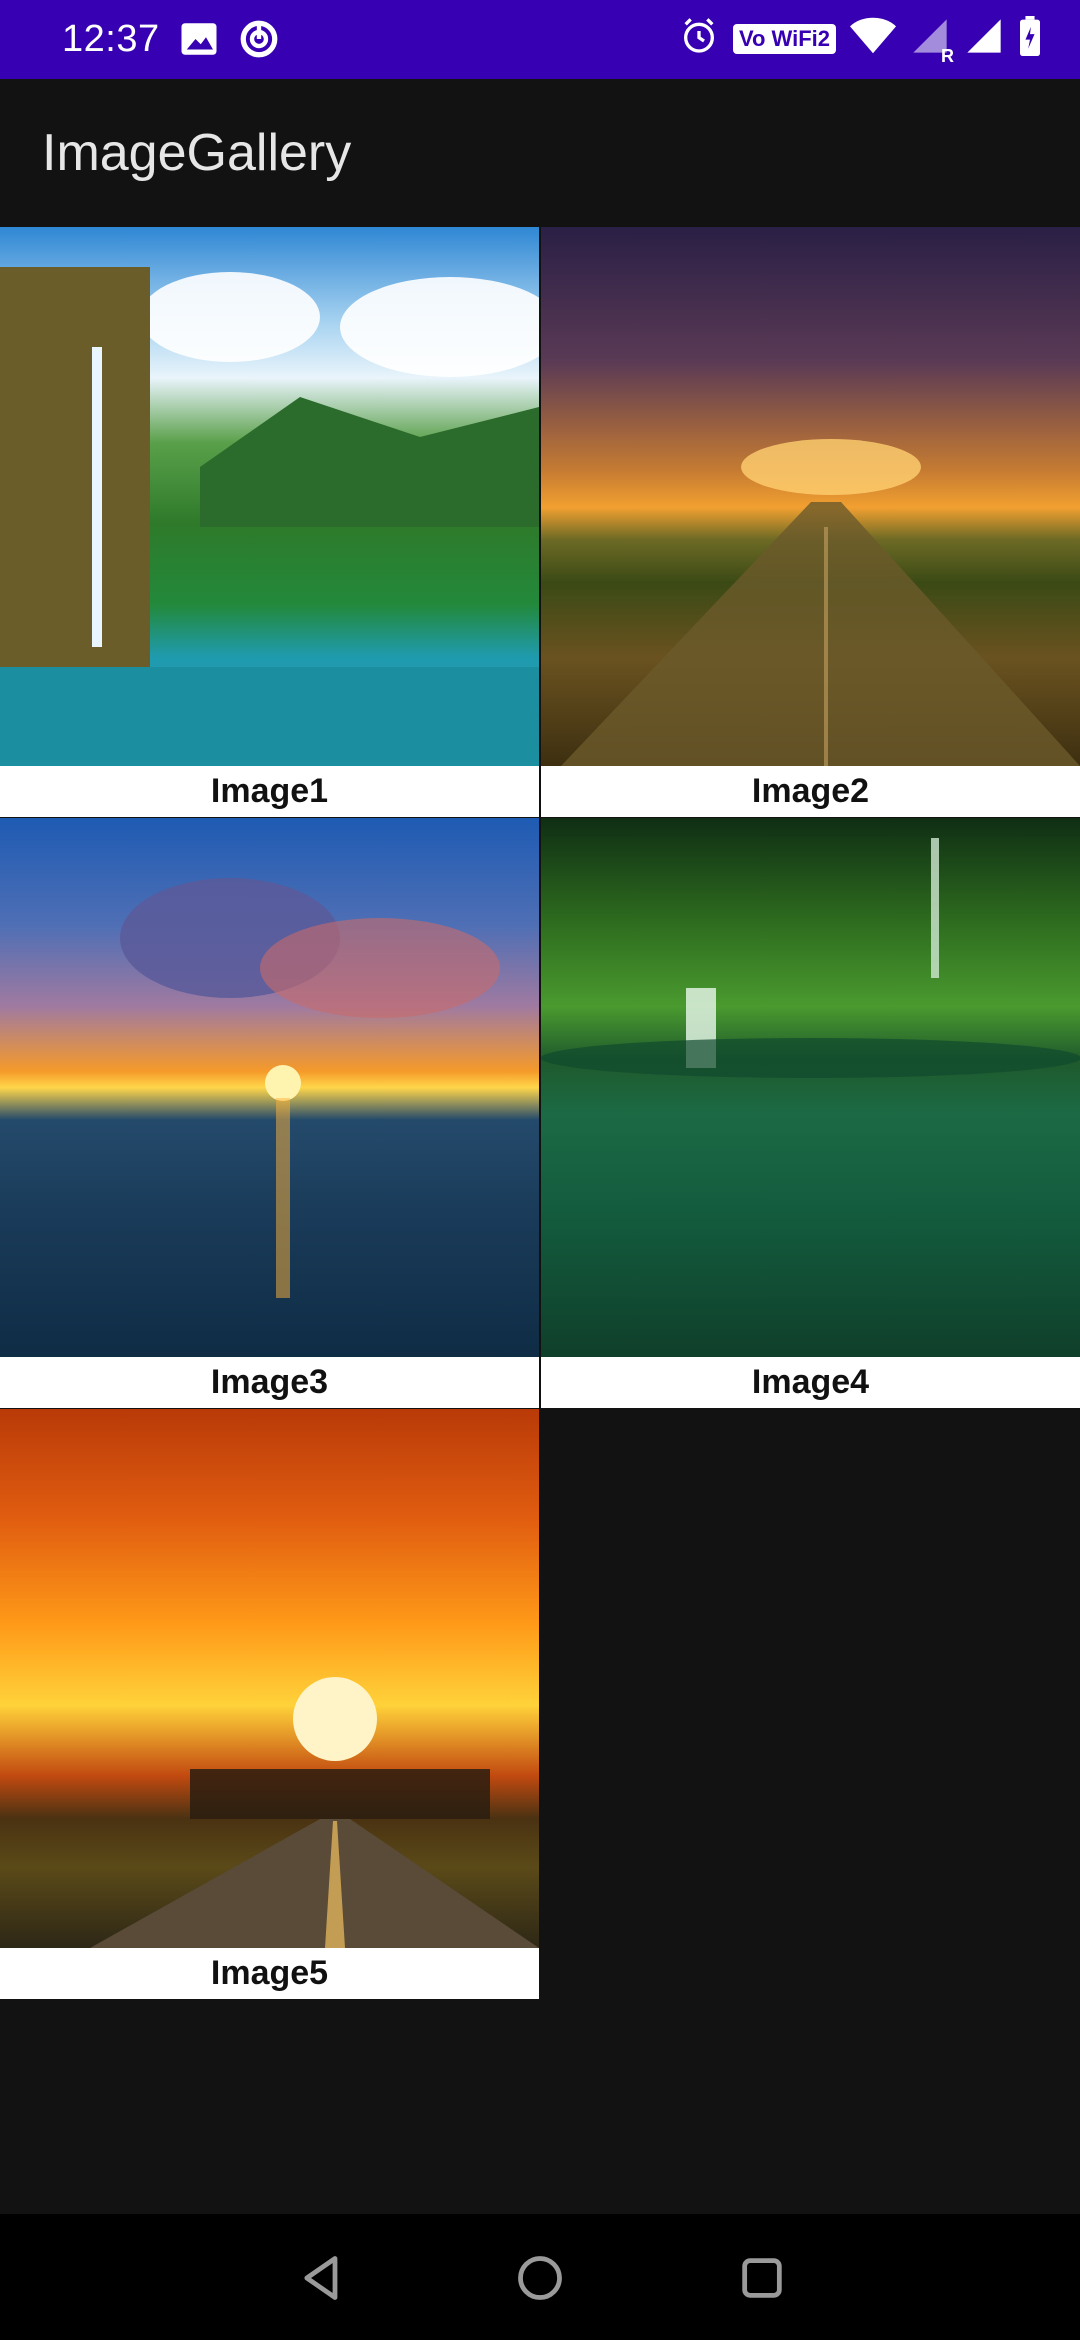 This screenshot has width=1080, height=2340. What do you see at coordinates (1030, 38) in the screenshot?
I see `battery-icon` at bounding box center [1030, 38].